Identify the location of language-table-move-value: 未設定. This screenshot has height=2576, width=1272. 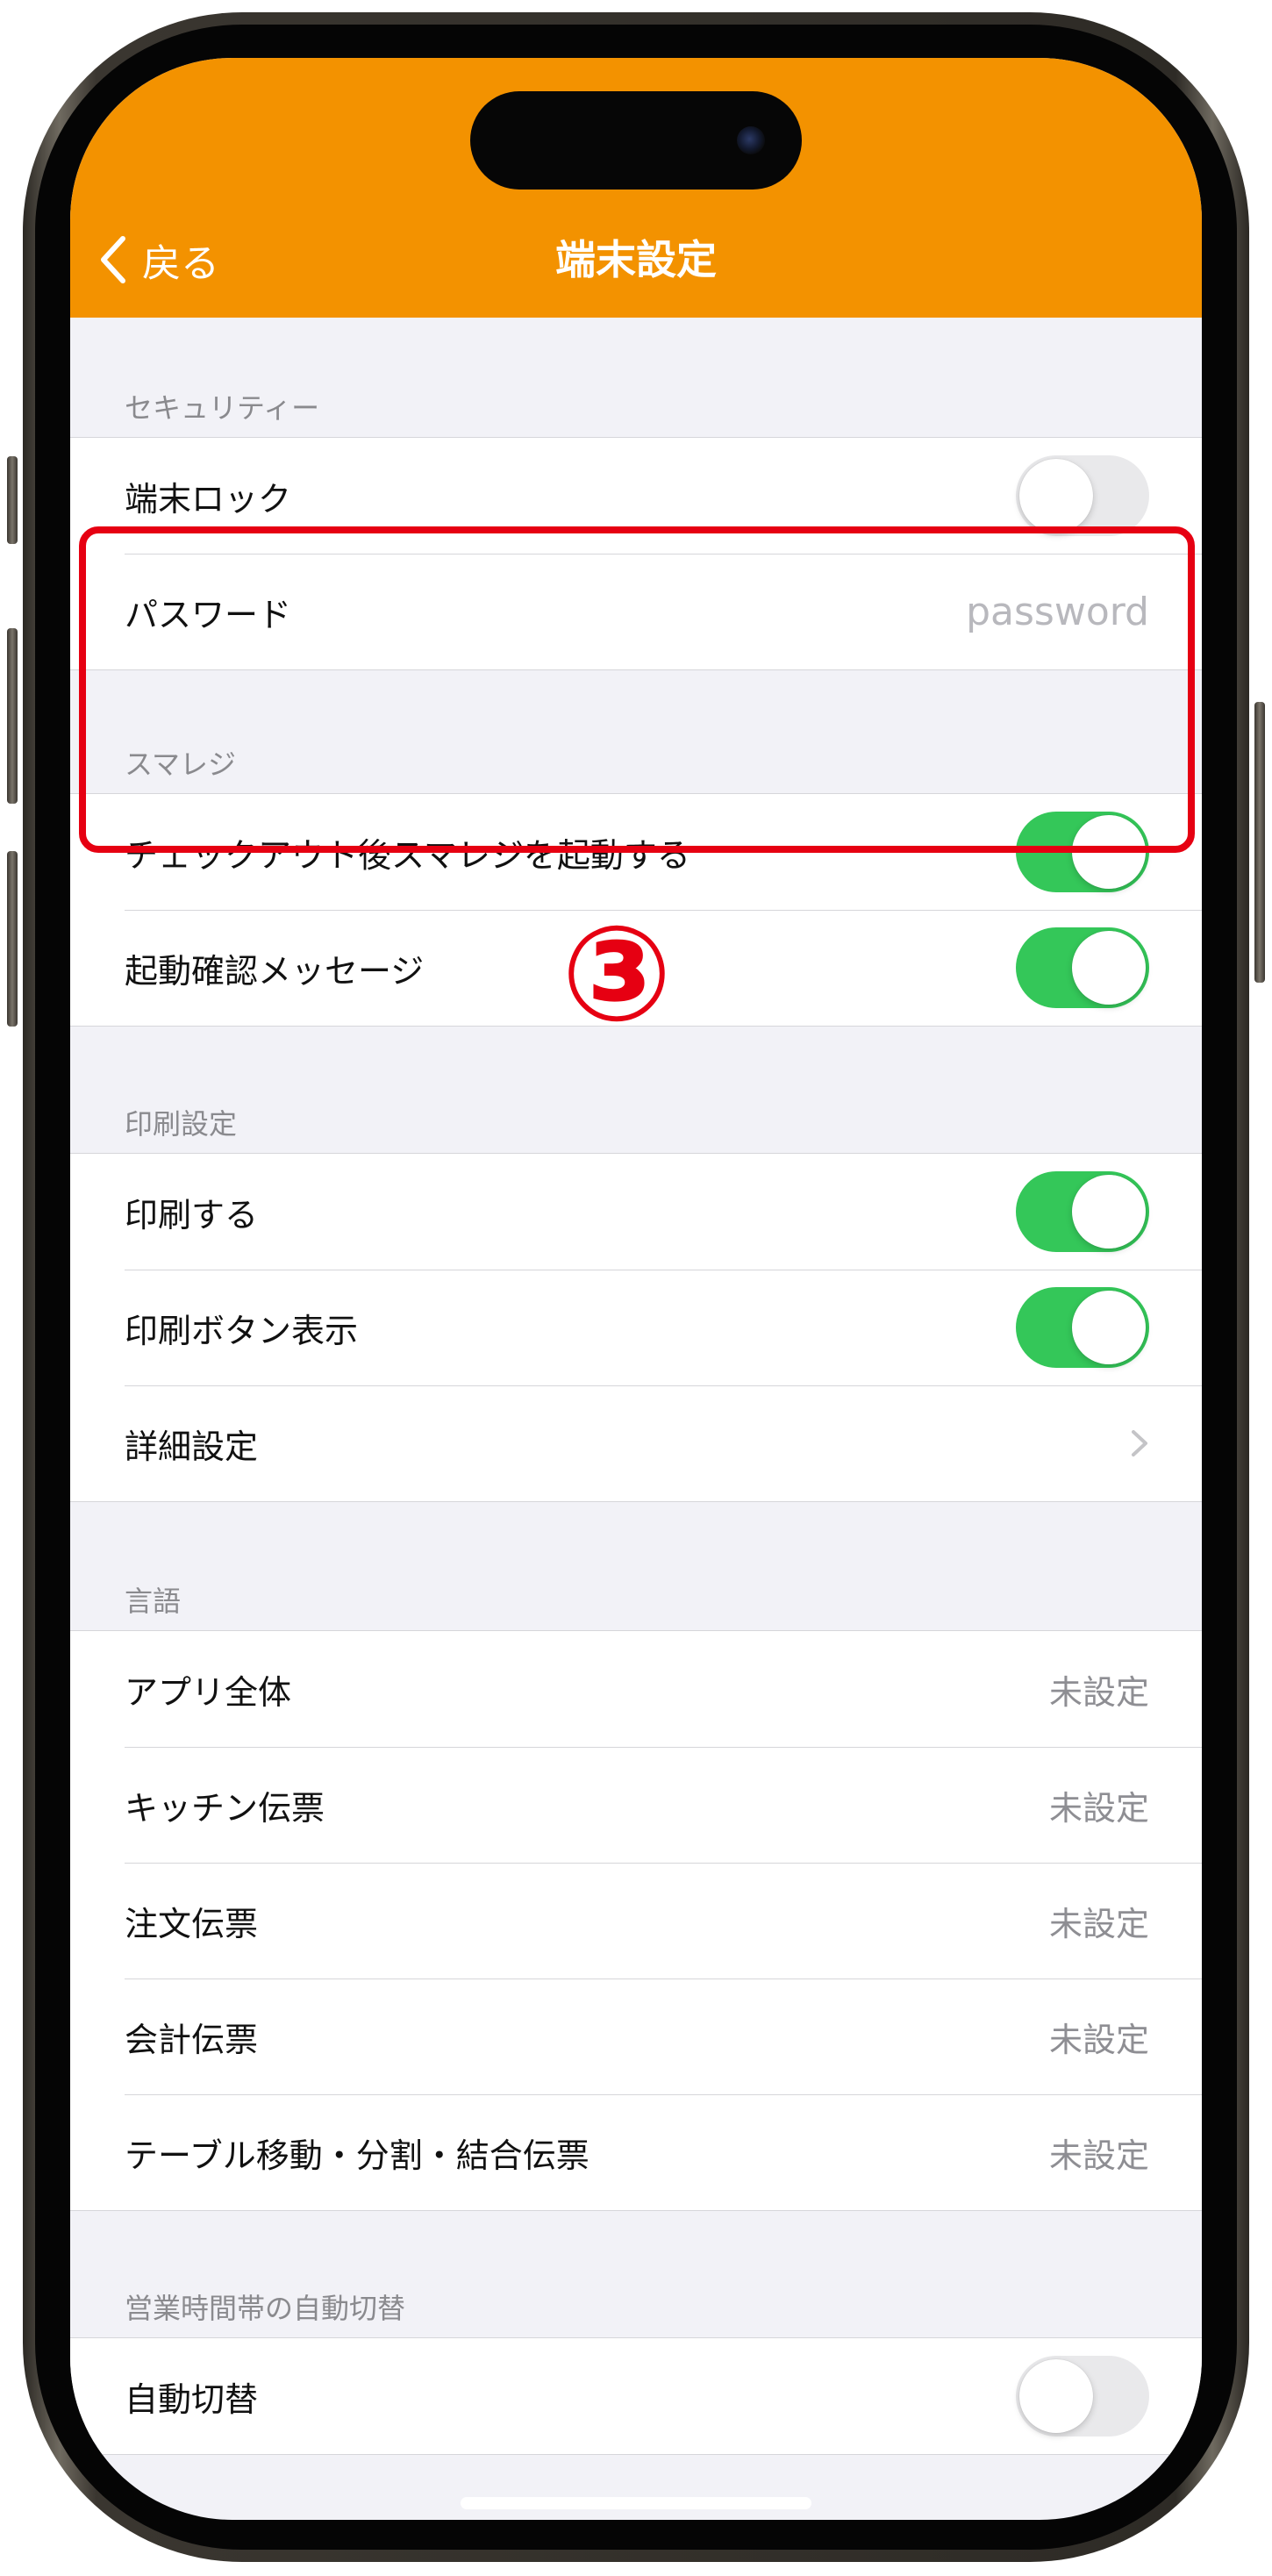
(1098, 2155).